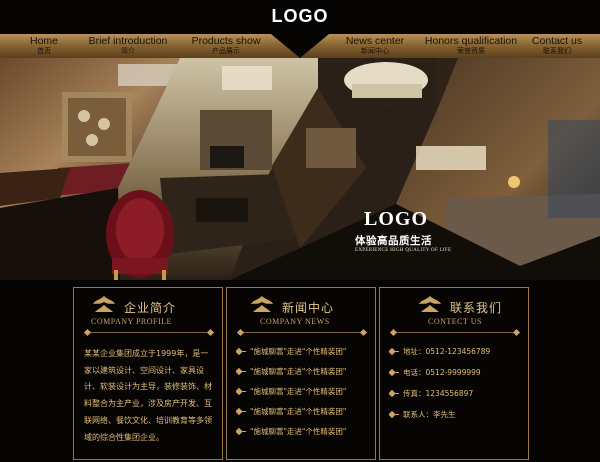  What do you see at coordinates (439, 419) in the screenshot?
I see `contact-person: 联系人：李先生` at bounding box center [439, 419].